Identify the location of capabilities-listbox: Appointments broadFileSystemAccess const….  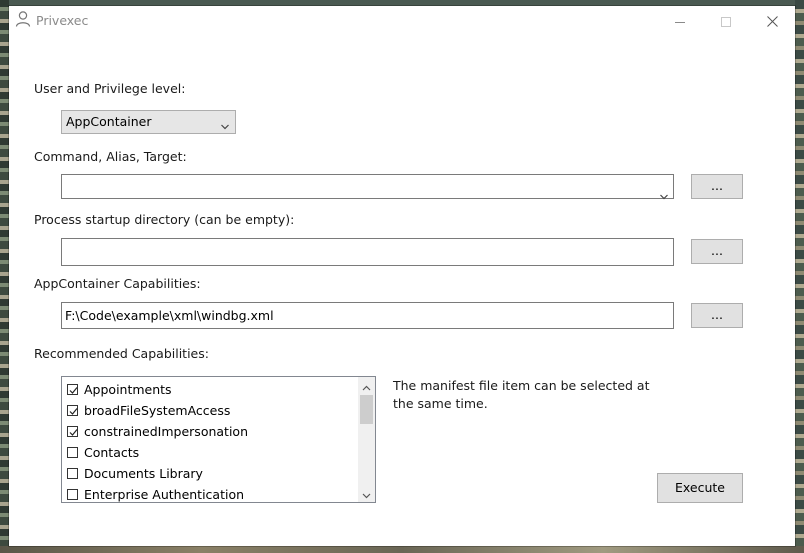
(218, 439).